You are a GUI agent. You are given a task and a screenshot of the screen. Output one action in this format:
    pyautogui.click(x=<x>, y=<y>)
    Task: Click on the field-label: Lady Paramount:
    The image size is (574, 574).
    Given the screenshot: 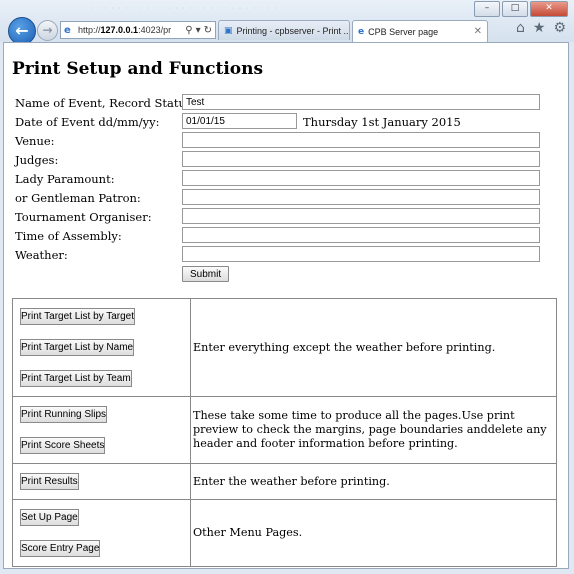 What is the action you would take?
    pyautogui.click(x=65, y=179)
    